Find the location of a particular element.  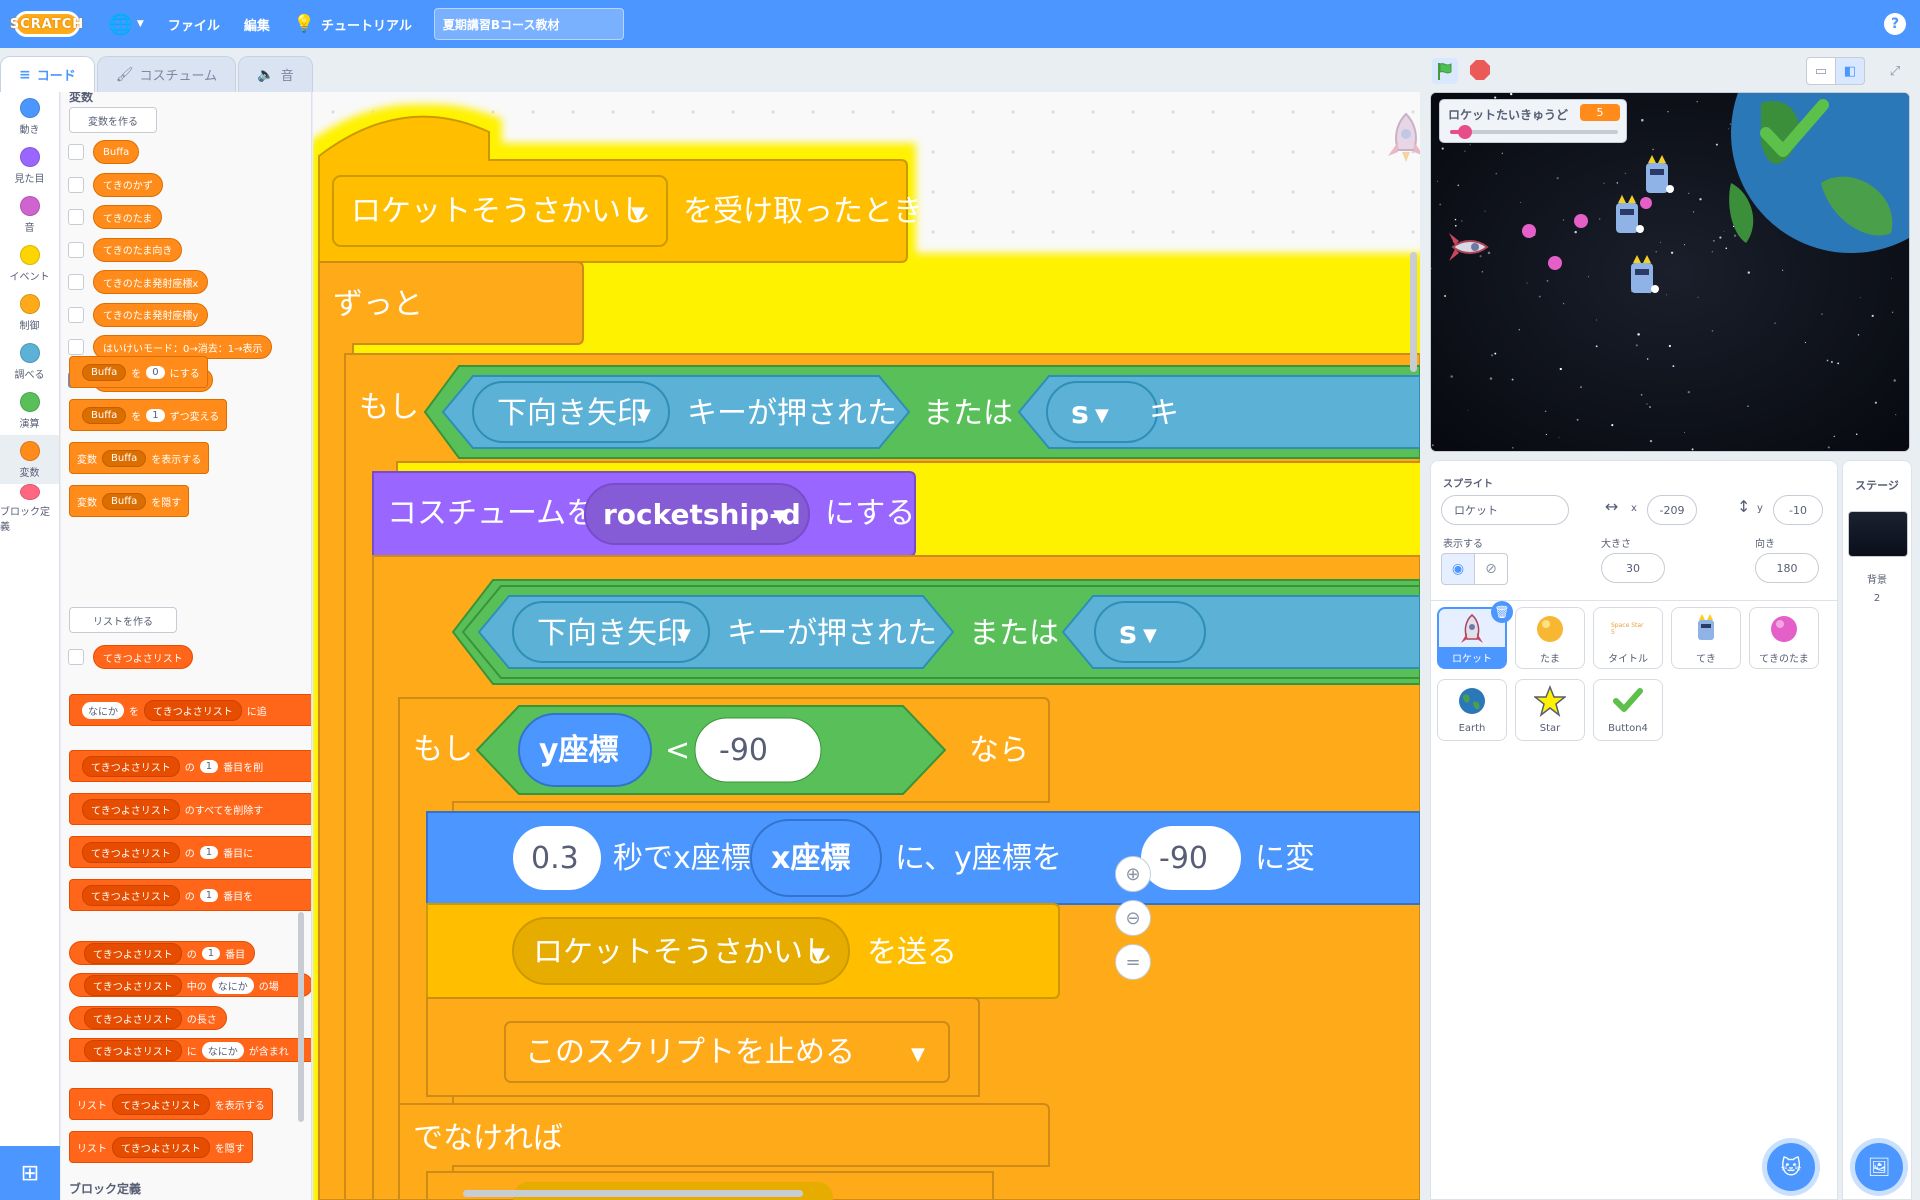

choose-sprite-button: 🐱 is located at coordinates (1791, 1167).